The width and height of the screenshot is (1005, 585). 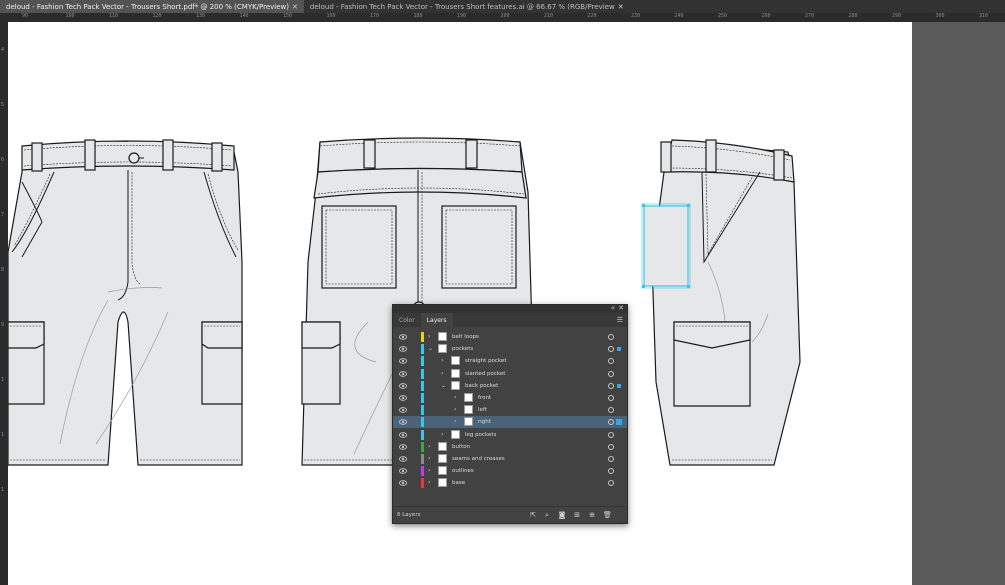 What do you see at coordinates (462, 349) in the screenshot?
I see `layer-name: pockets` at bounding box center [462, 349].